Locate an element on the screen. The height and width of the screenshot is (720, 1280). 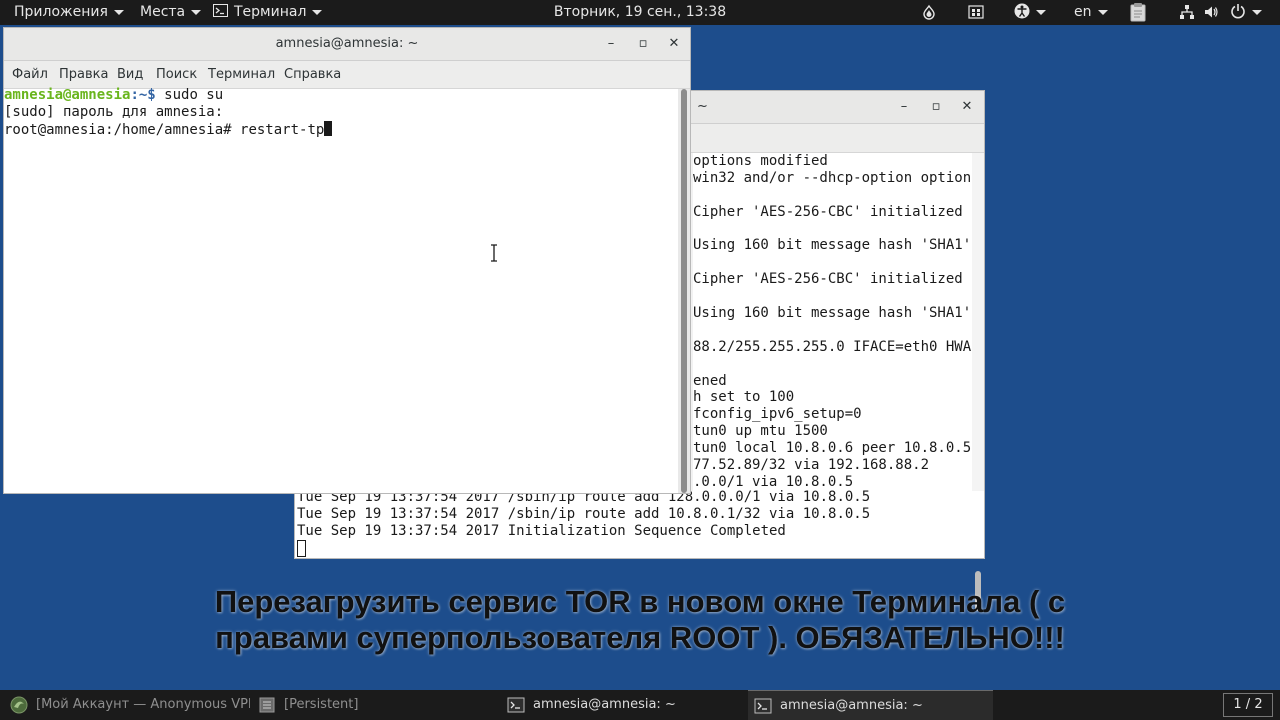
tor-onion-icon is located at coordinates (929, 12).